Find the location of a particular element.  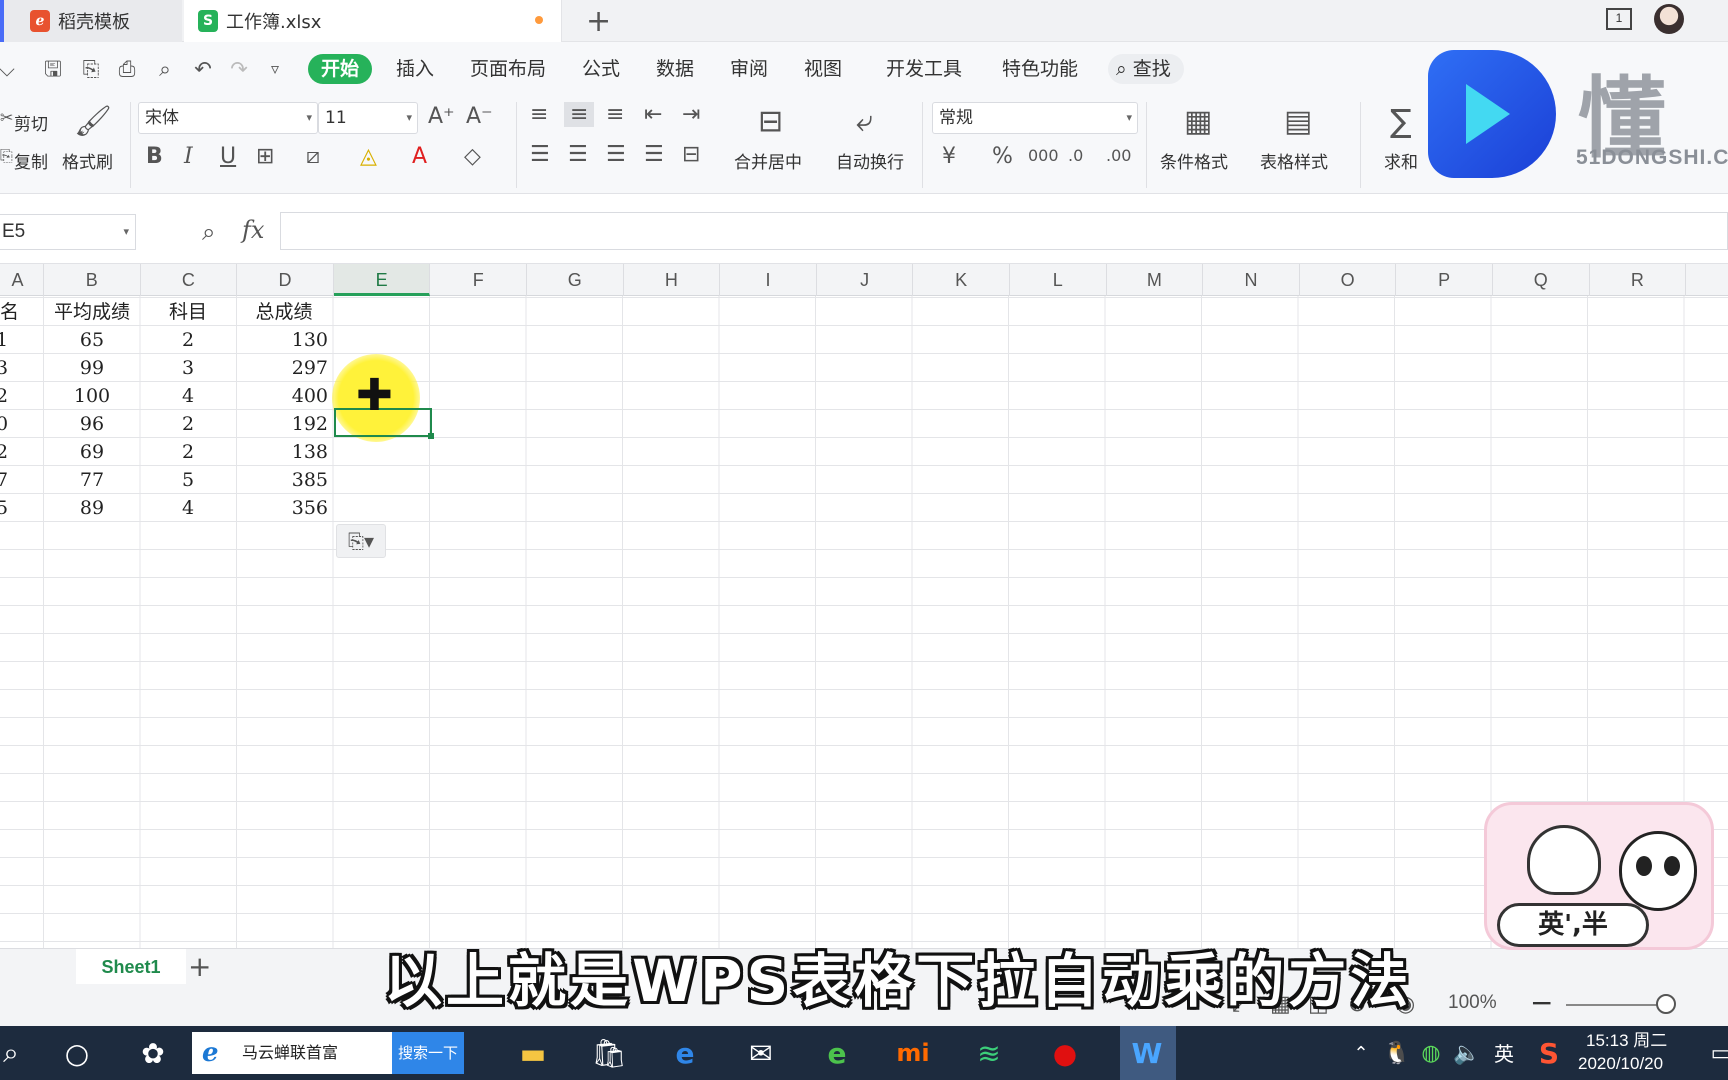

number-format-select: 常规 ▾ is located at coordinates (1035, 118).